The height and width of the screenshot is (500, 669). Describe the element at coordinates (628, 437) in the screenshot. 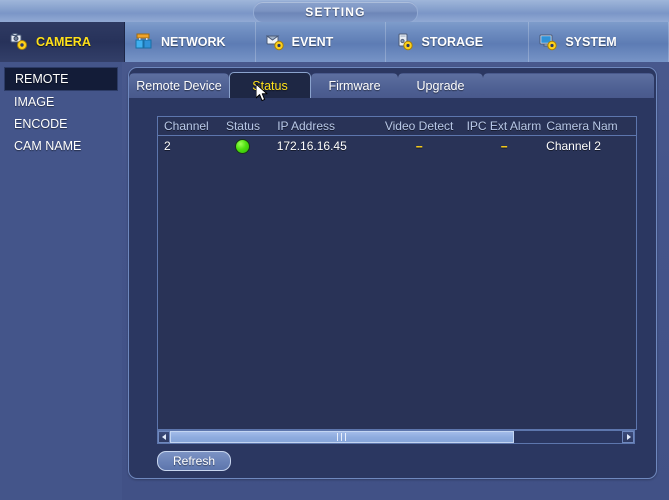

I see `scroll-right-arrow-icon` at that location.